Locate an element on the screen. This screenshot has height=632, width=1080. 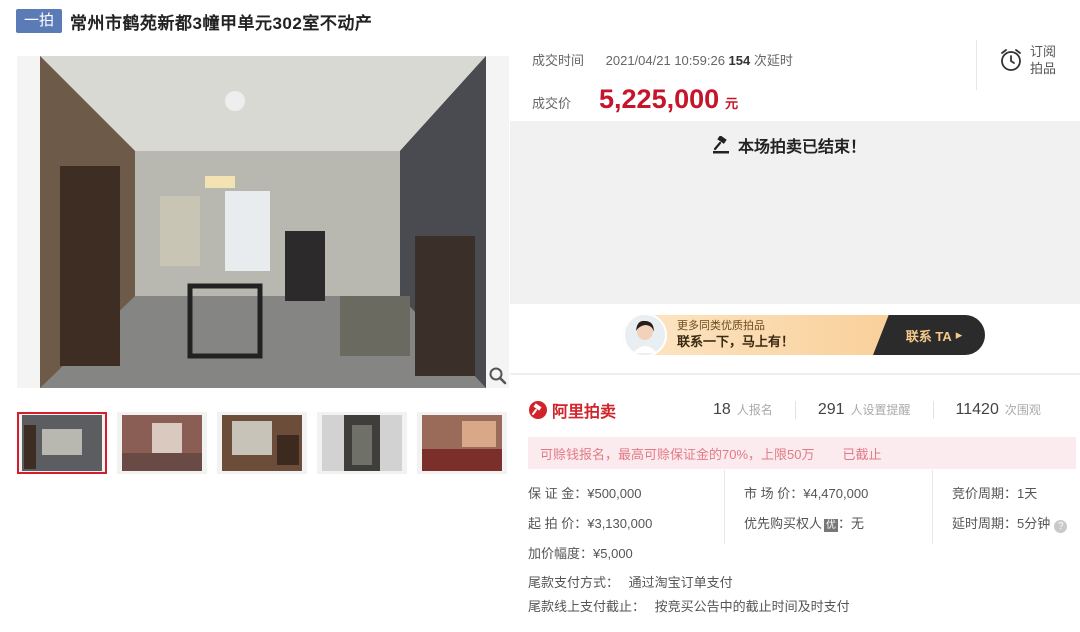
contact-promo-banner: 更多同类优质拍品 联系一下，马上有！ 联系 TA ▸ is located at coordinates (804, 335).